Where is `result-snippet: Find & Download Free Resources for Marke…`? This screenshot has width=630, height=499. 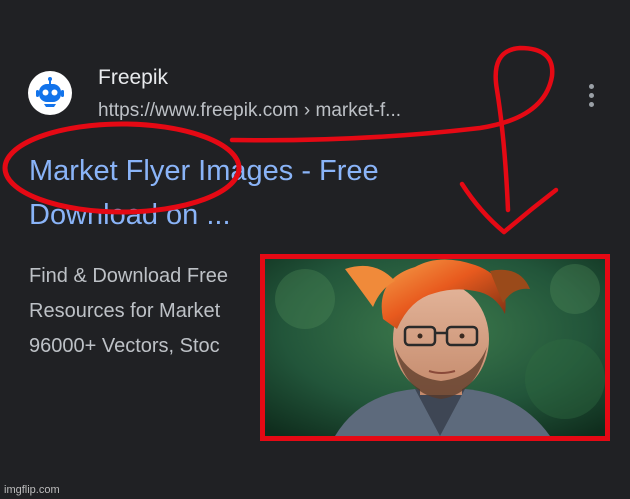 result-snippet: Find & Download Free Resources for Marke… is located at coordinates (149, 311).